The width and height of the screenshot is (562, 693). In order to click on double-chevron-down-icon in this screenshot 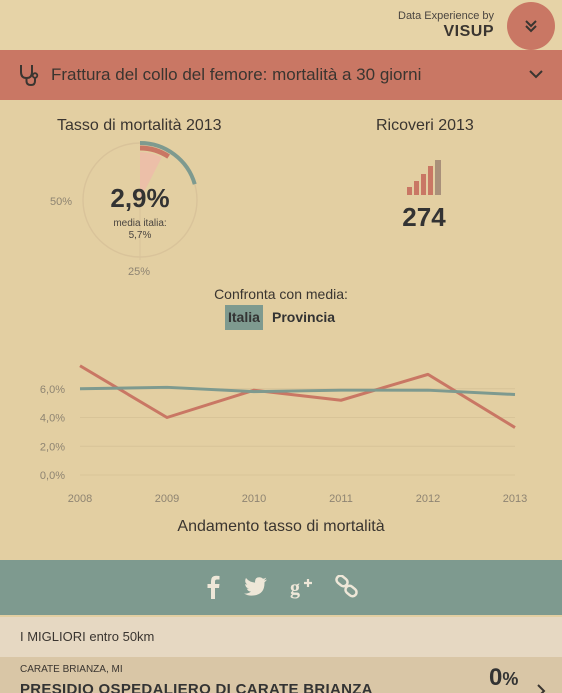, I will do `click(531, 26)`.